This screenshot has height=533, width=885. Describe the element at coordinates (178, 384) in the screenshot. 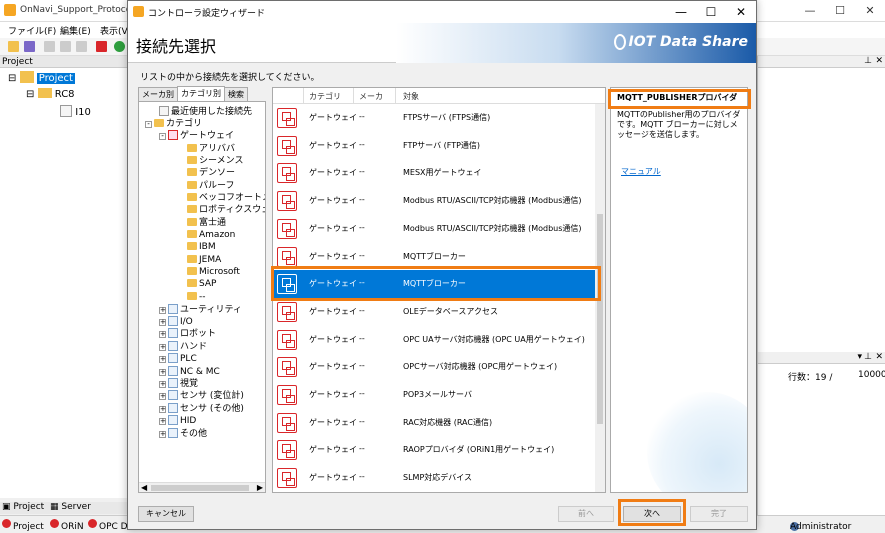

I see `tree-vision: + 視覚` at that location.